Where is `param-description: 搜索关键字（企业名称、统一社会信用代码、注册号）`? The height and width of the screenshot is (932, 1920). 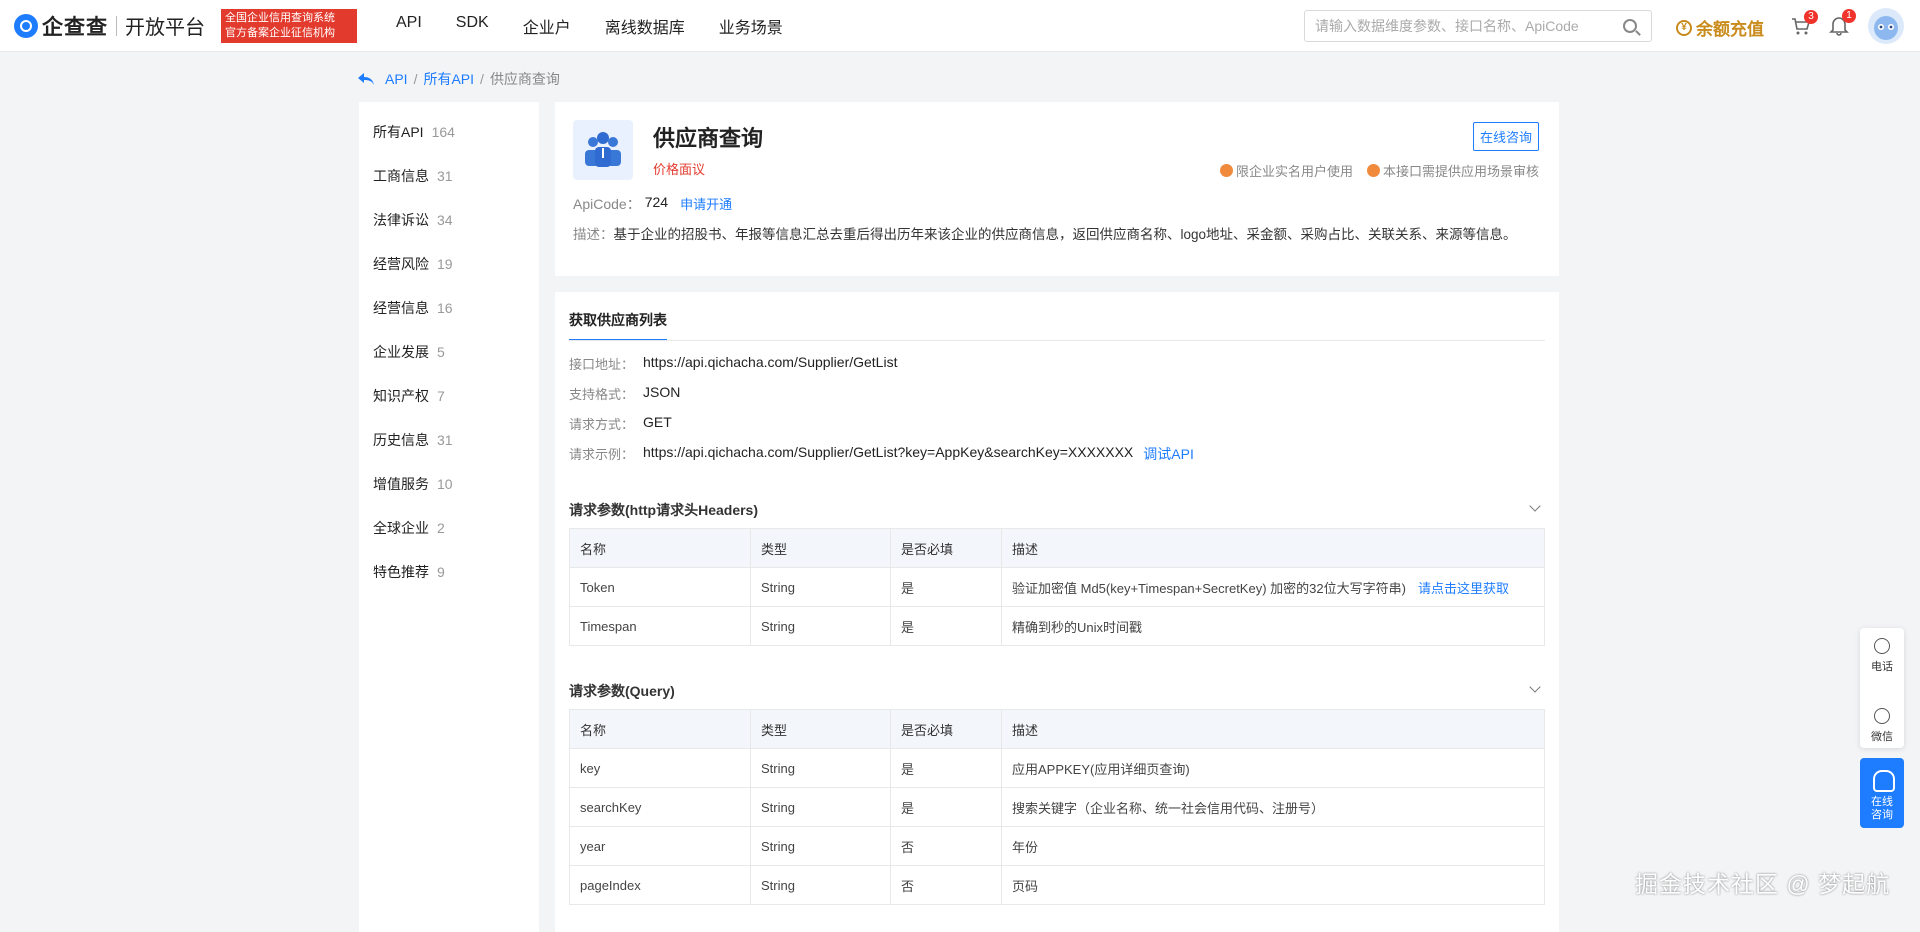
param-description: 搜索关键字（企业名称、统一社会信用代码、注册号） is located at coordinates (1273, 807).